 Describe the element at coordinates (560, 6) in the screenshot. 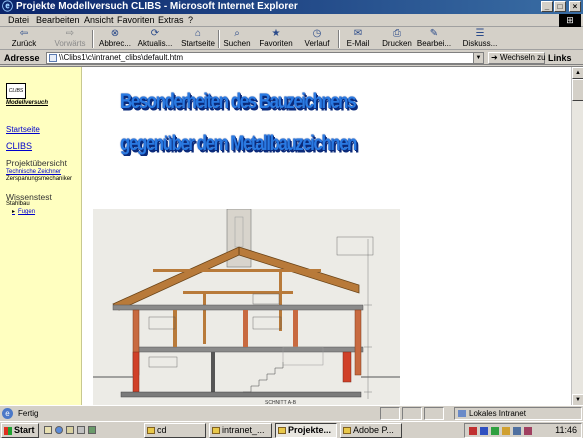

I see `maximize-button: □` at that location.